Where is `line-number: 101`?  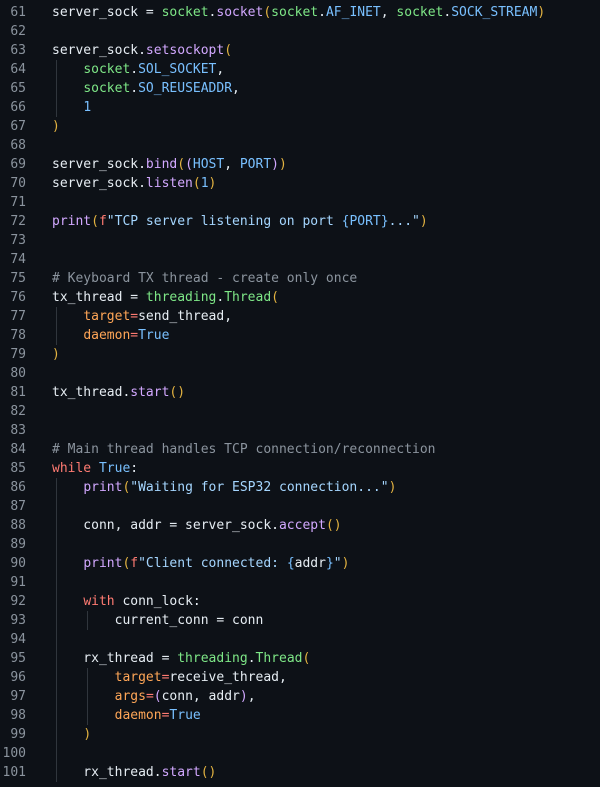 line-number: 101 is located at coordinates (14, 772).